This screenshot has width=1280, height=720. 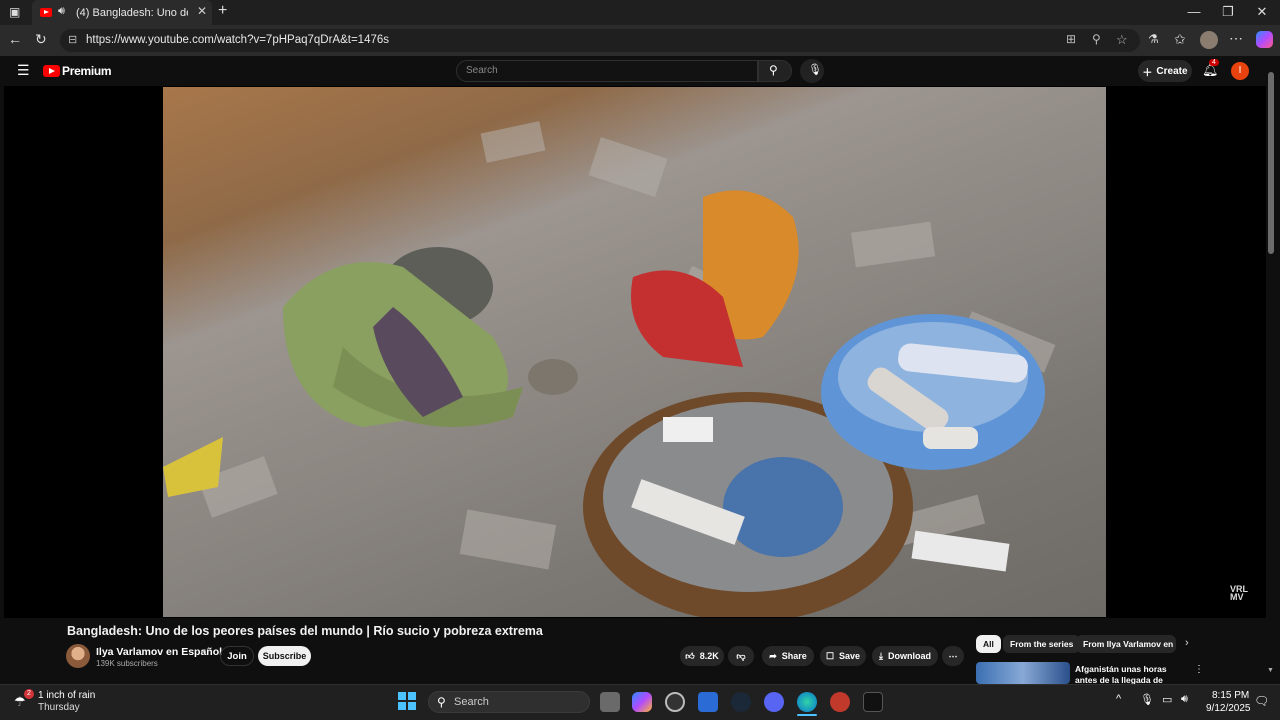 I want to click on chip-from-series: From the series, so click(x=1042, y=644).